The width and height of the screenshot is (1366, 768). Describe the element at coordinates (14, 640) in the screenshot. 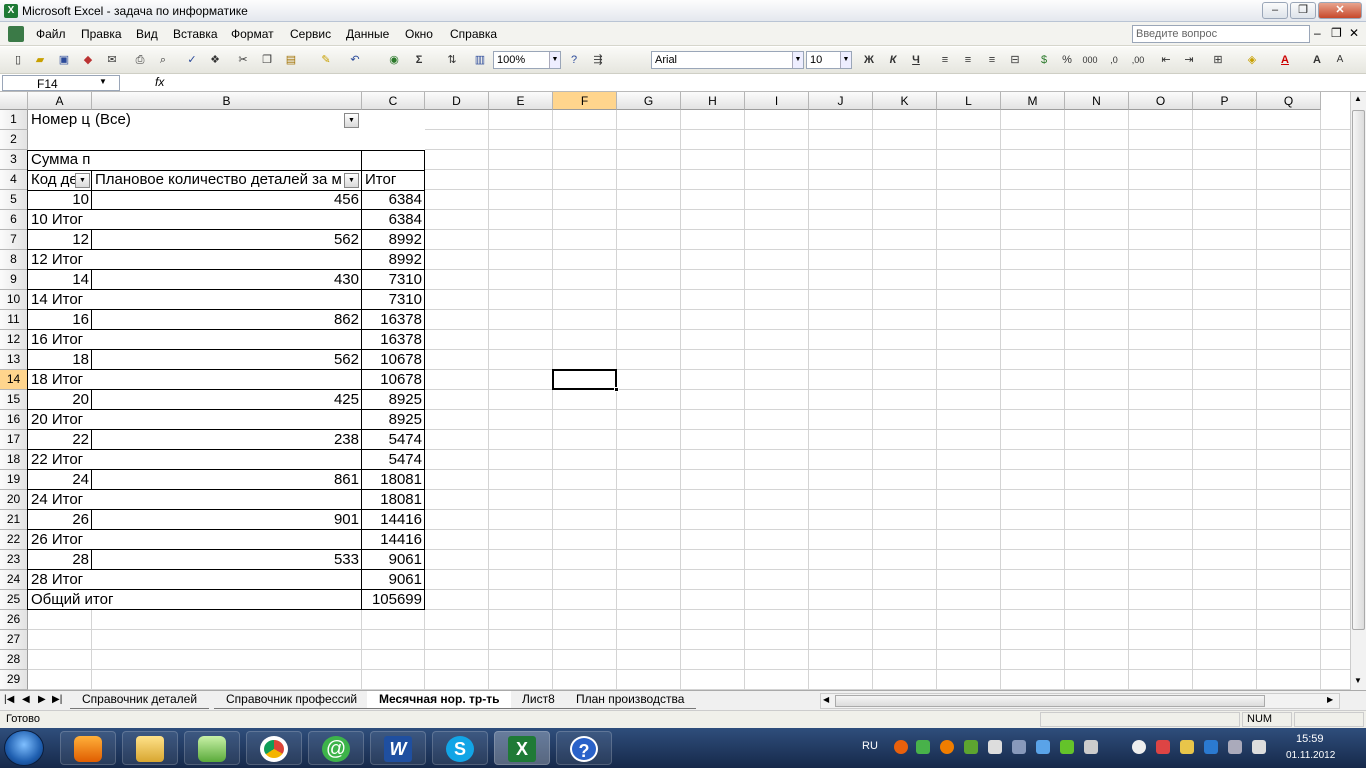

I see `row-header: 27` at that location.